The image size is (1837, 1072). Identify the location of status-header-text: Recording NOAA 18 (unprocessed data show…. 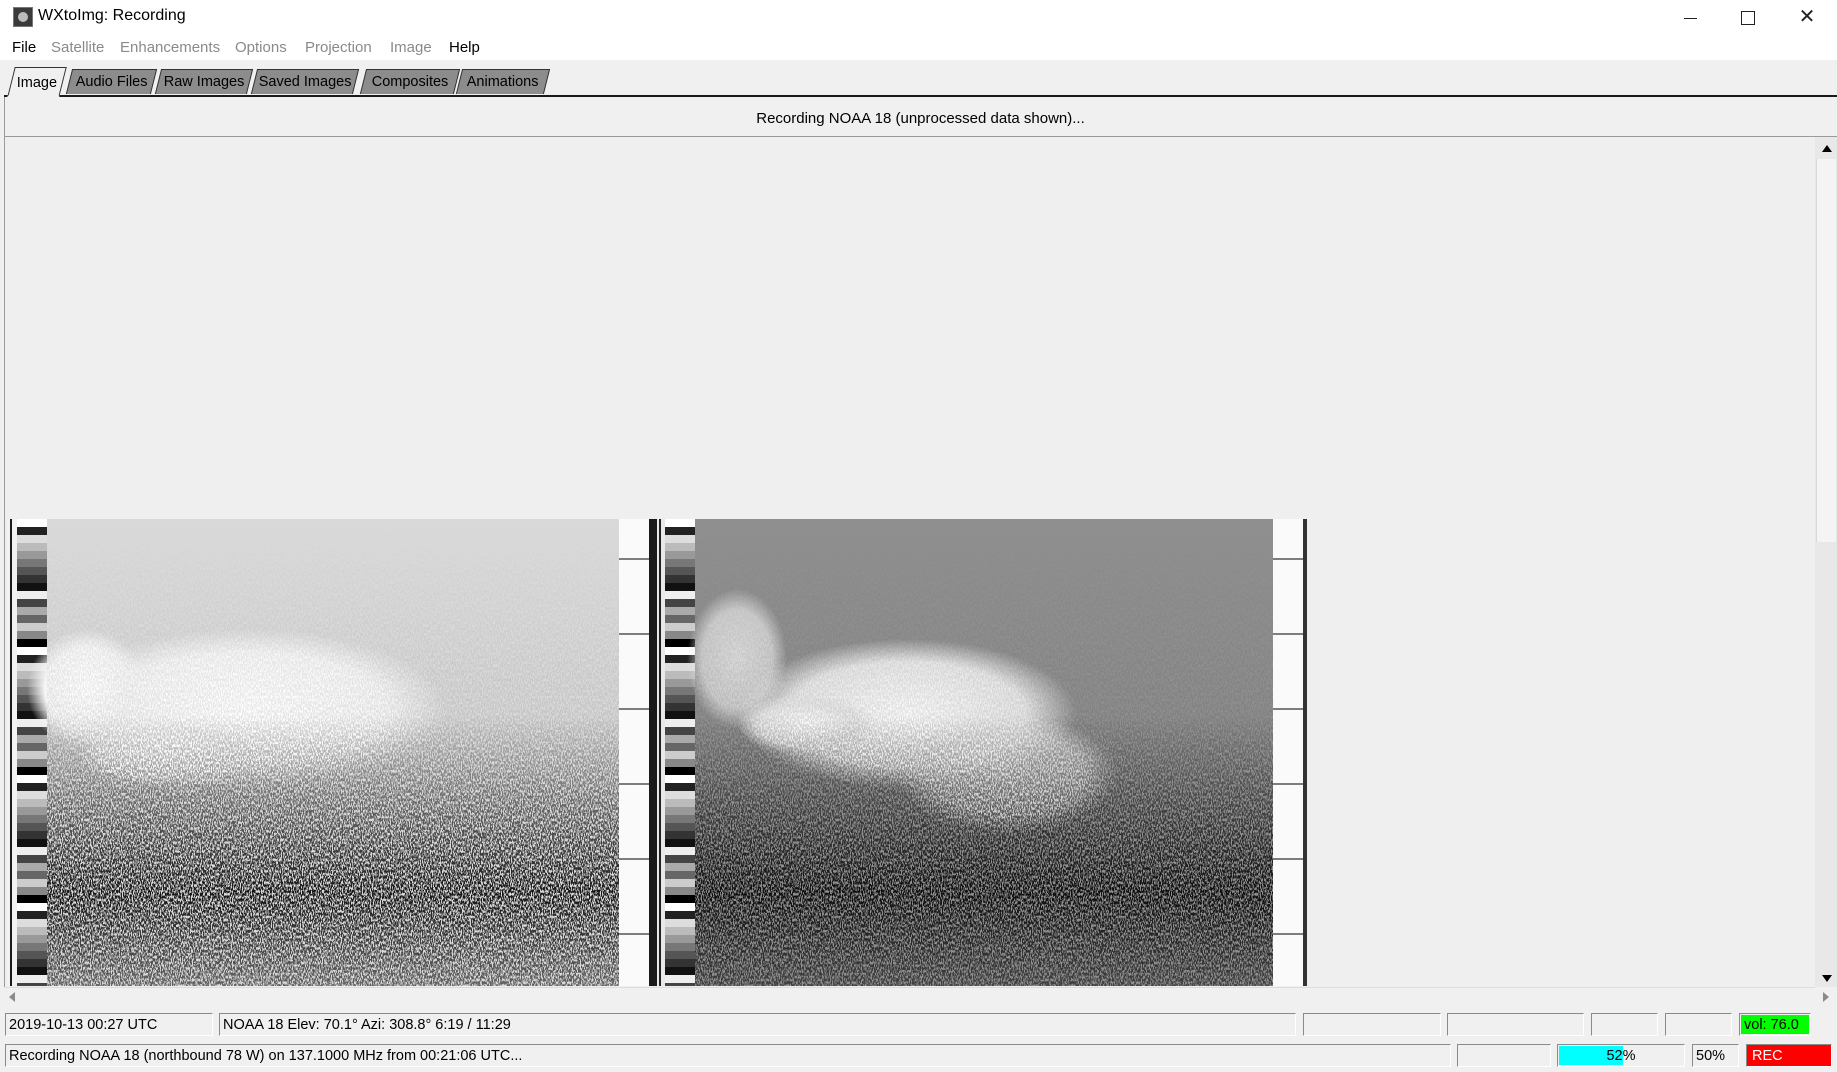
(920, 118).